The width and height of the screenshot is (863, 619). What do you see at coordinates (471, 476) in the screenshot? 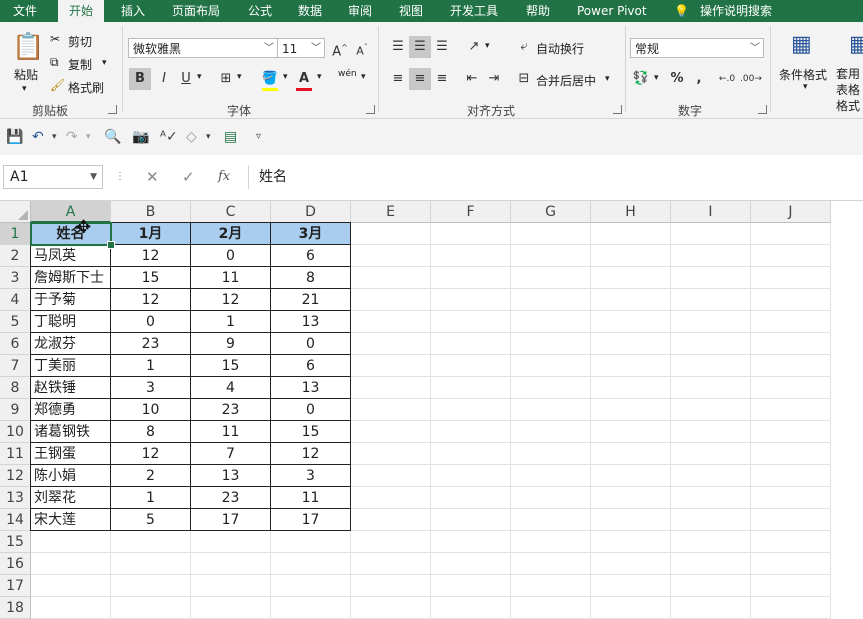
I see `cell-f12` at bounding box center [471, 476].